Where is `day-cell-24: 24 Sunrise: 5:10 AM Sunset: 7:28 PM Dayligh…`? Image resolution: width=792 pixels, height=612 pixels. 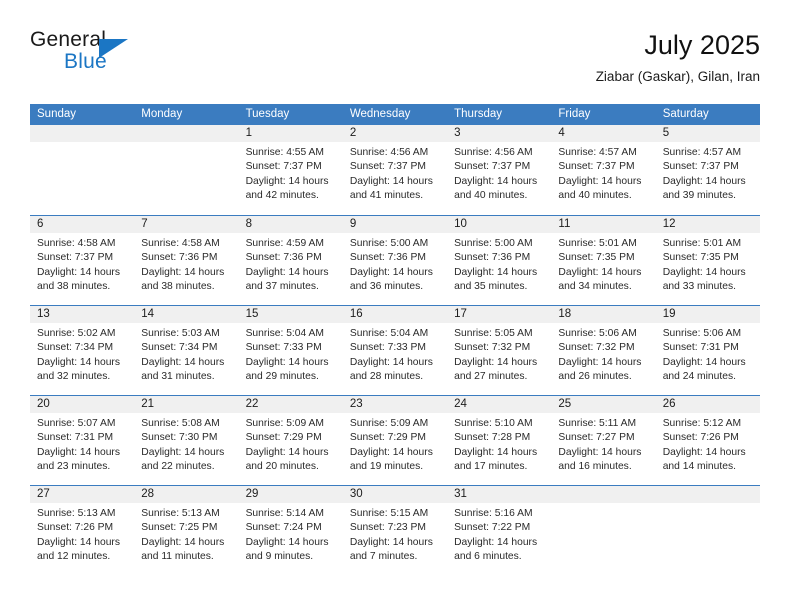
day-cell-24: 24 Sunrise: 5:10 AM Sunset: 7:28 PM Dayligh… is located at coordinates (499, 440).